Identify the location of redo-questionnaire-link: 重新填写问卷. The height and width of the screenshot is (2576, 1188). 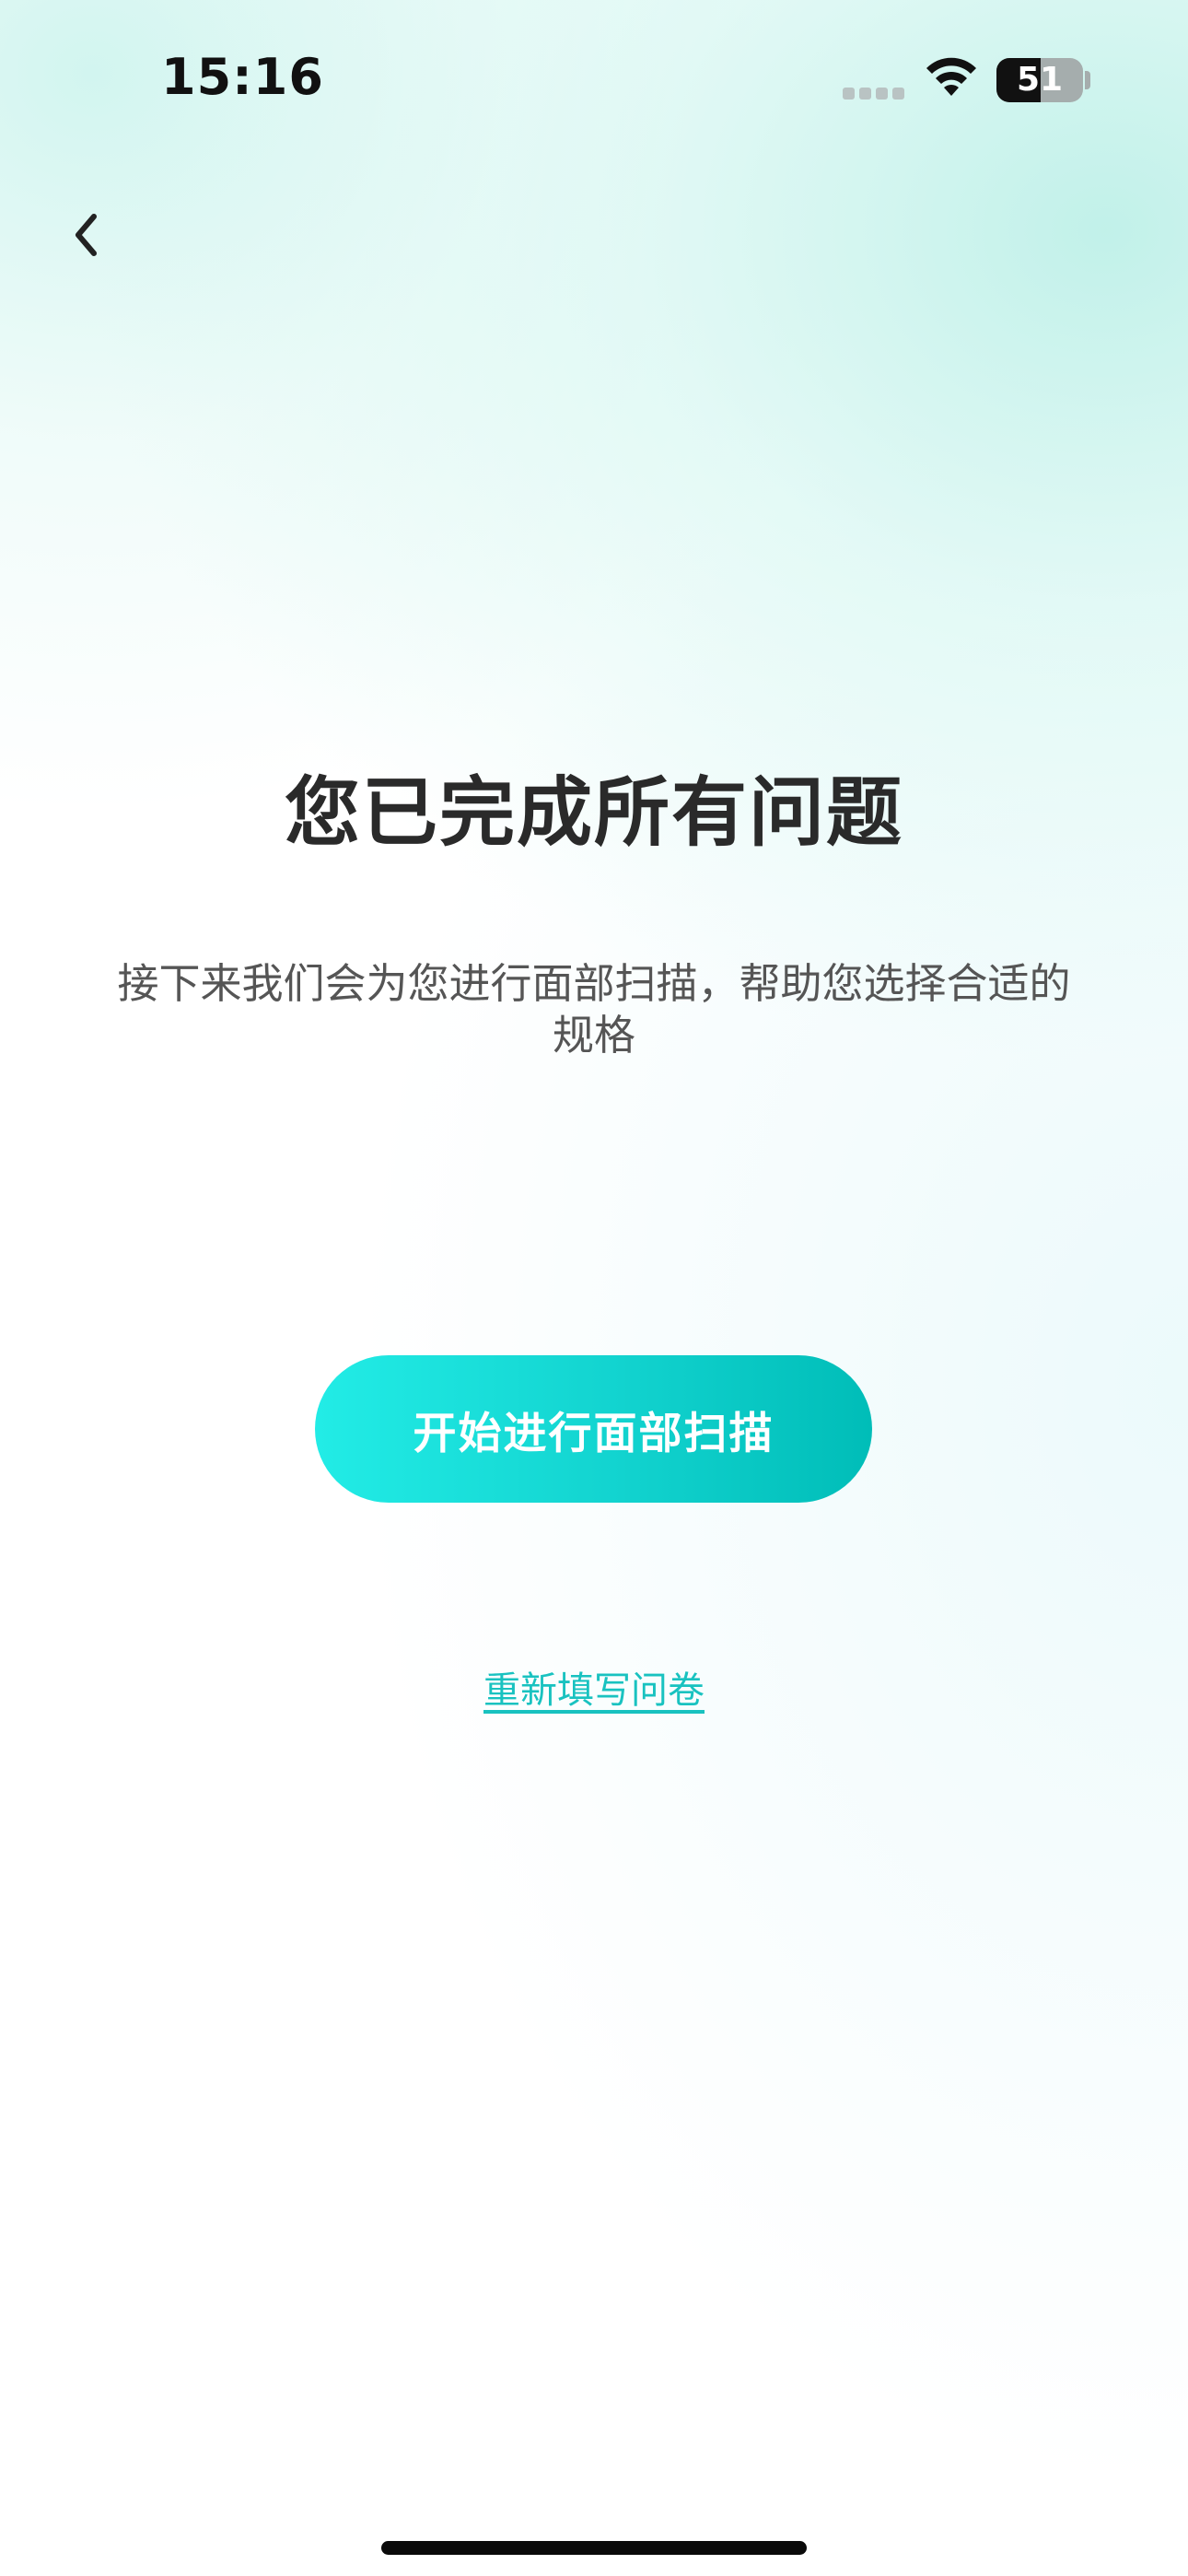
(594, 1687).